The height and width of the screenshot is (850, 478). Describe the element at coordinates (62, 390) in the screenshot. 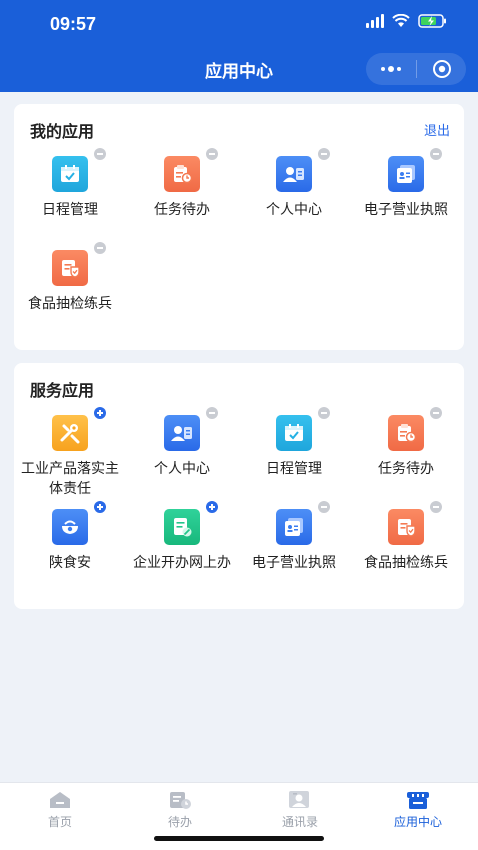

I see `service-apps-title: 服务应用` at that location.